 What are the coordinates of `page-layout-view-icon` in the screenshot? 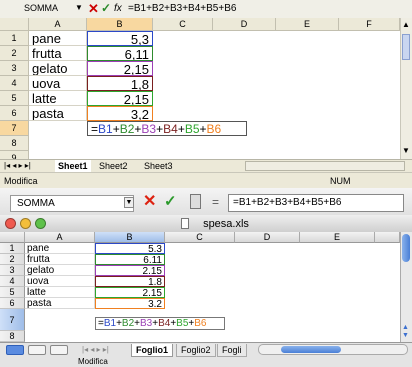 It's located at (37, 350).